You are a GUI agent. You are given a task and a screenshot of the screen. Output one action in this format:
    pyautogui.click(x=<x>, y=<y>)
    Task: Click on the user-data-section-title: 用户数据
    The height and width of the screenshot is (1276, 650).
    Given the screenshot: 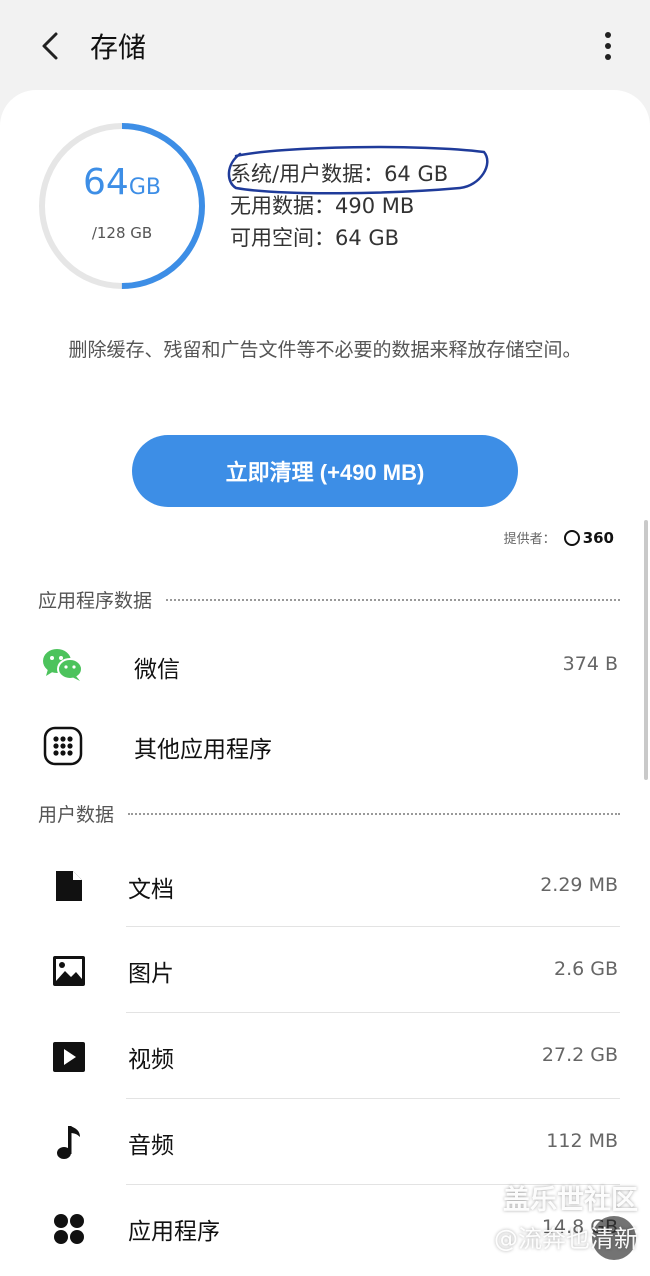 What is the action you would take?
    pyautogui.click(x=76, y=815)
    